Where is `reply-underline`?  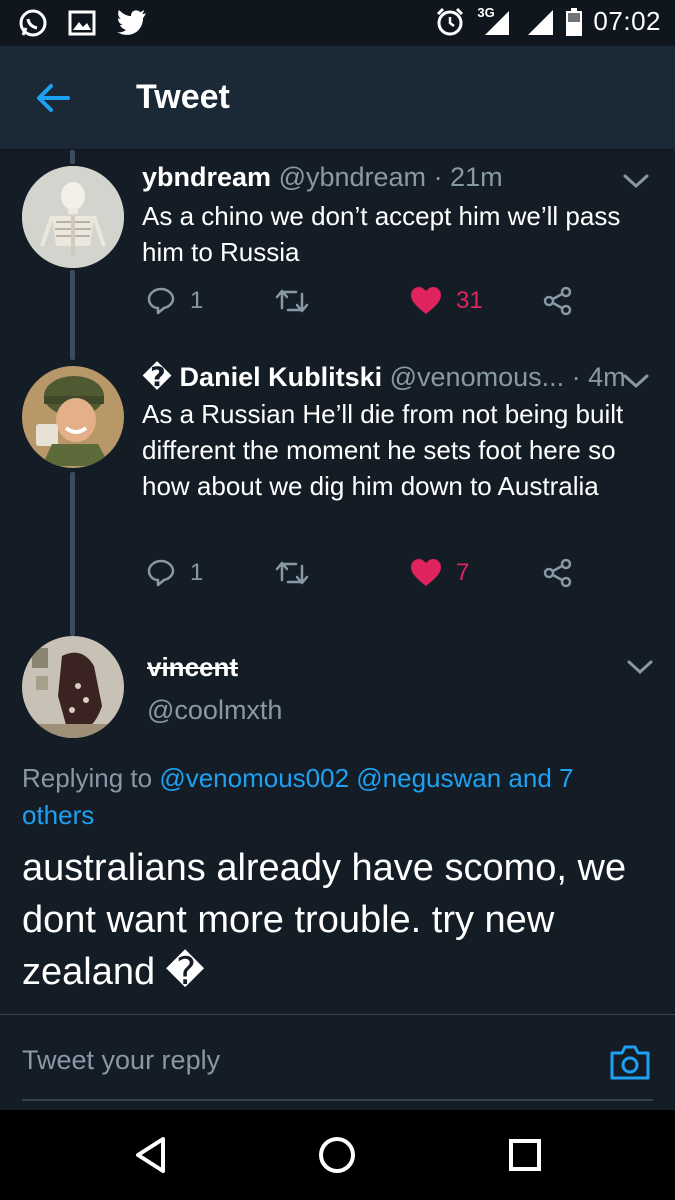
reply-underline is located at coordinates (337, 1100).